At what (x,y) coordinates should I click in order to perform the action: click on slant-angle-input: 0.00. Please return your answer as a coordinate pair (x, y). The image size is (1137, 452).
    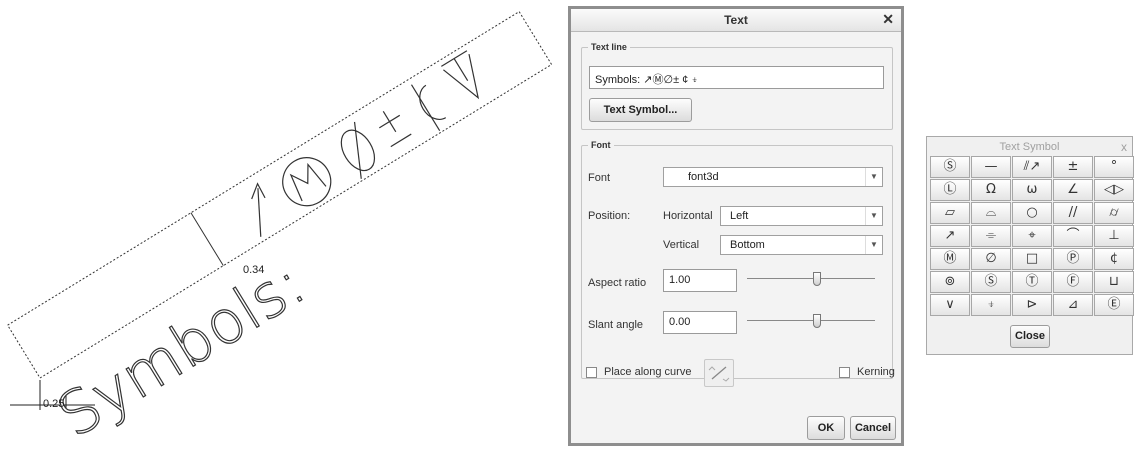
    Looking at the image, I should click on (700, 322).